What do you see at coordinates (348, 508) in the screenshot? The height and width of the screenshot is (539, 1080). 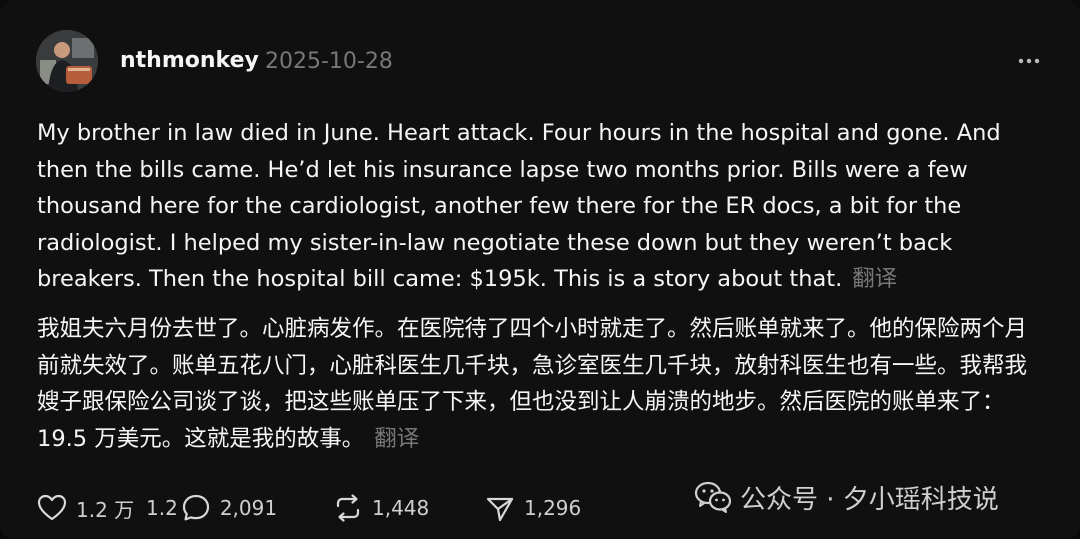 I see `repost-icon` at bounding box center [348, 508].